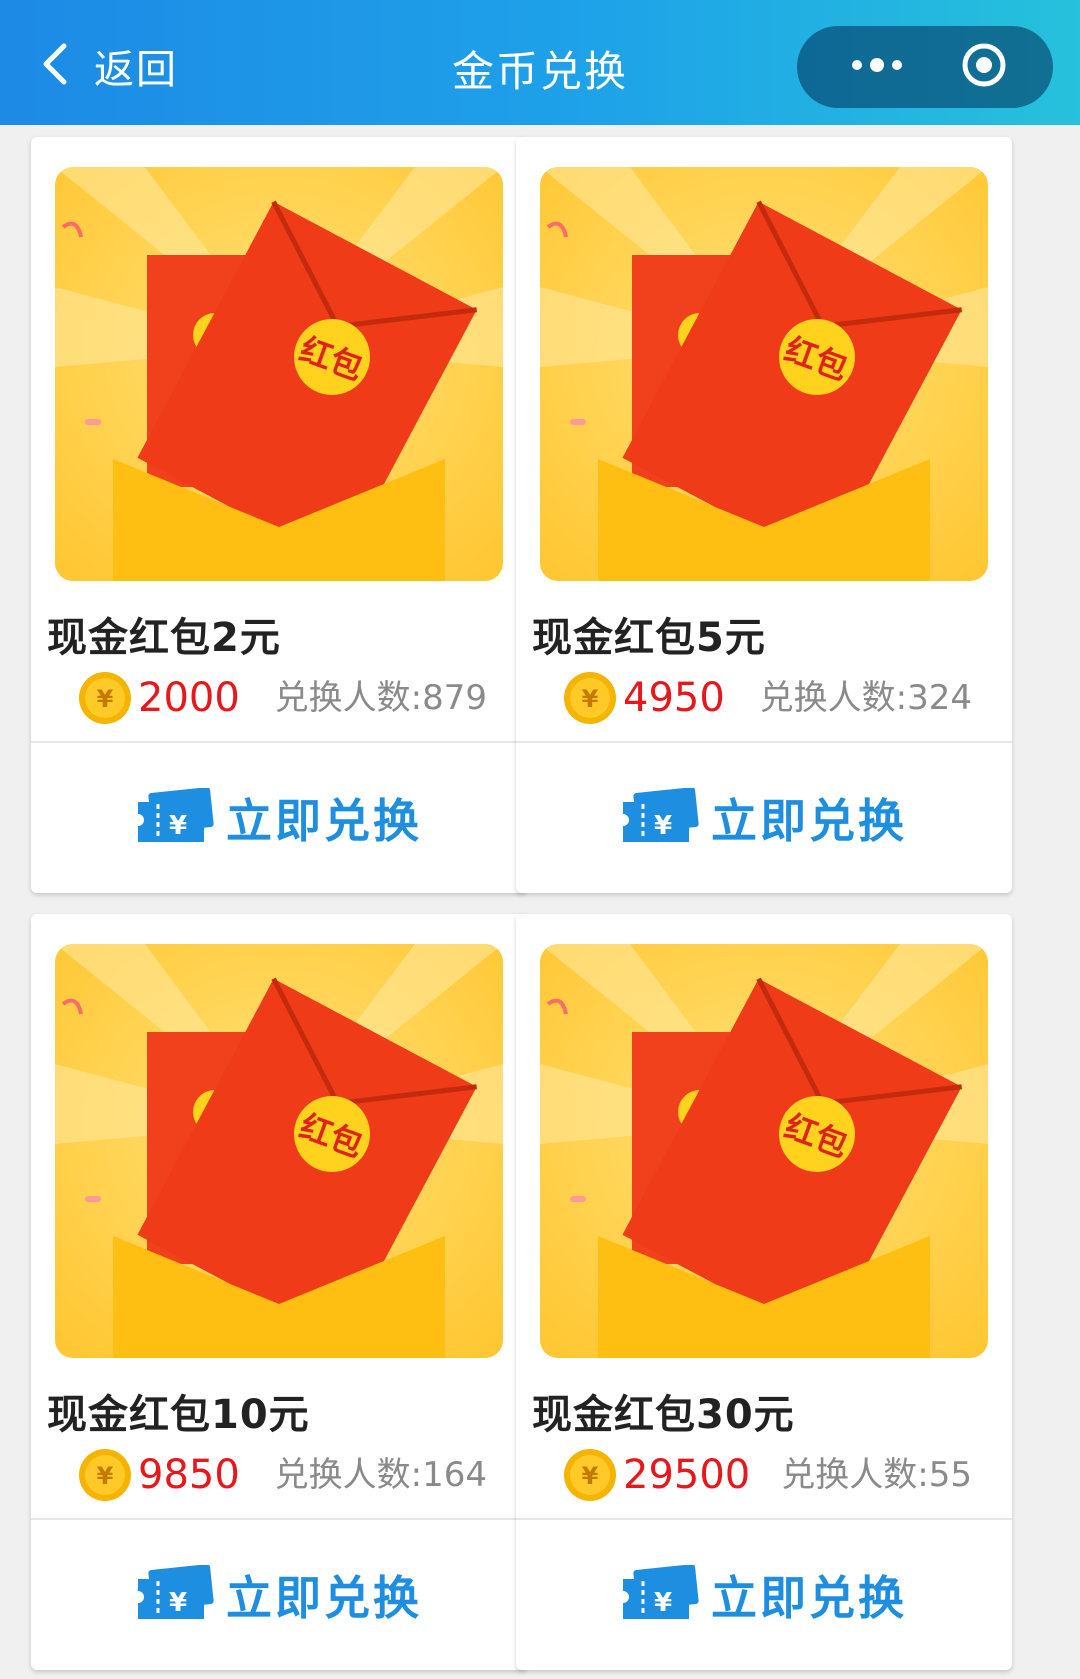  Describe the element at coordinates (865, 698) in the screenshot. I see `exchange-count: 兑换人数:324` at that location.